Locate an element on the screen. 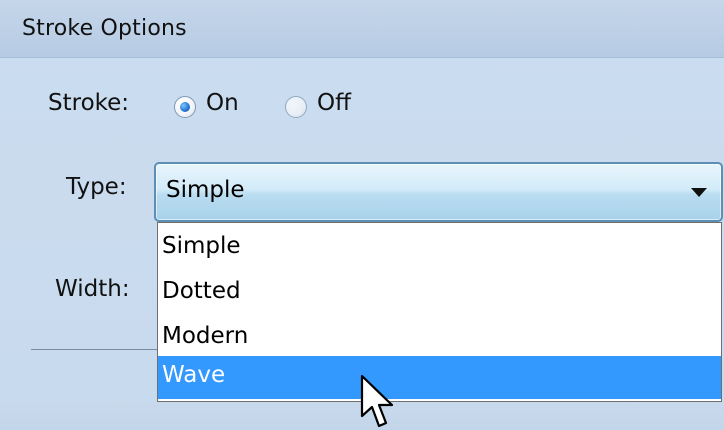 This screenshot has width=724, height=430. panel-header: Stroke Options is located at coordinates (362, 29).